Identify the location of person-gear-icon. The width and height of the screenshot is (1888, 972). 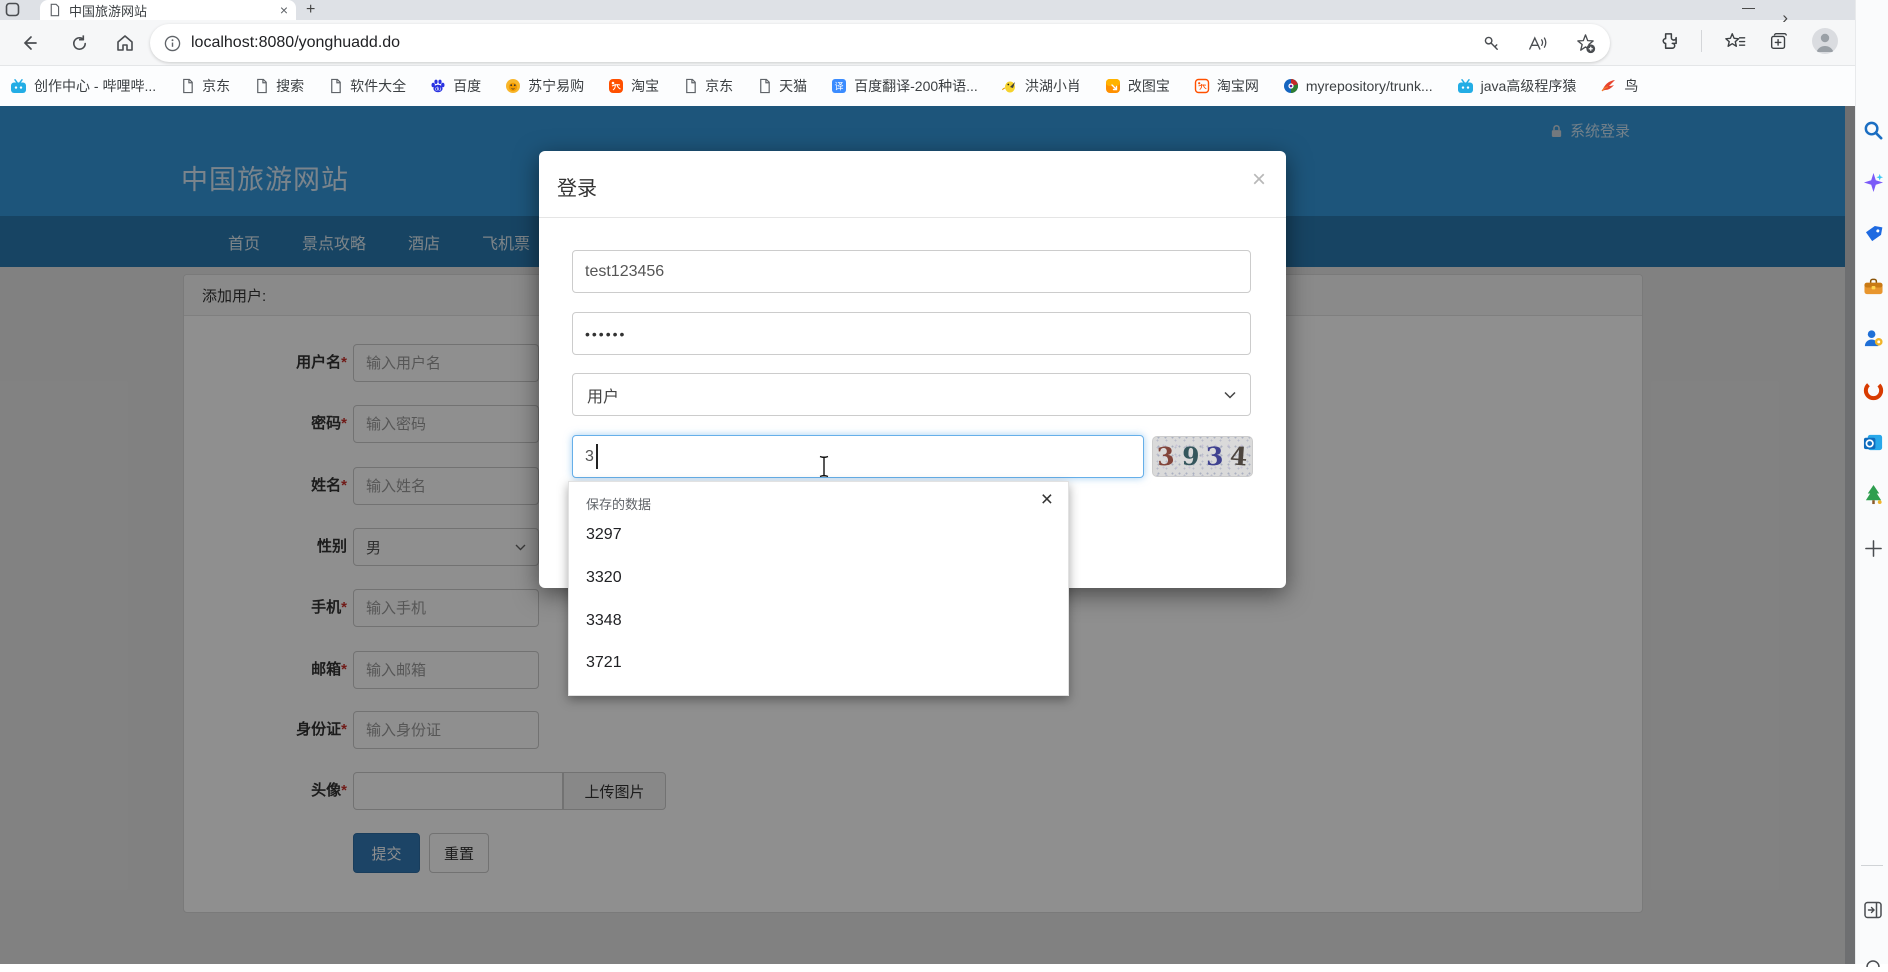
(1873, 338).